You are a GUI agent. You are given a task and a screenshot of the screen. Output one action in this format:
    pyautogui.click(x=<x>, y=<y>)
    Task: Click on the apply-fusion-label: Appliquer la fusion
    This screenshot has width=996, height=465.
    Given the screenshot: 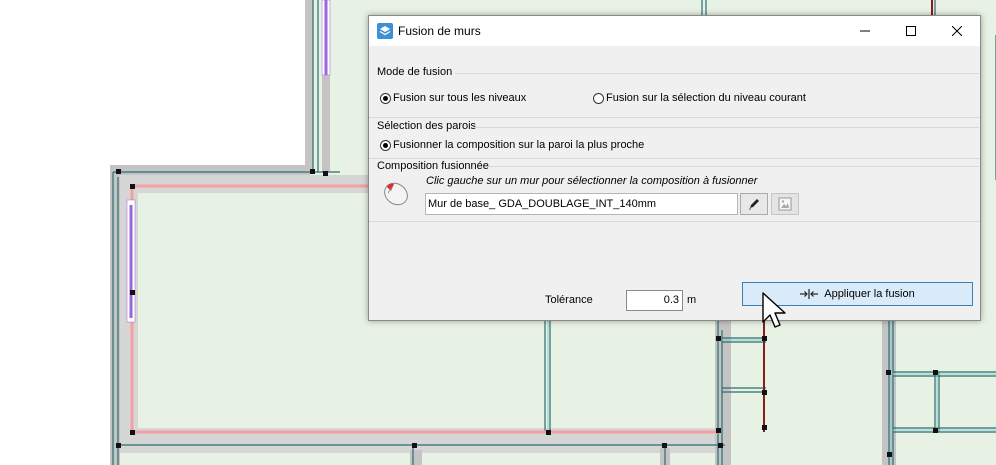 What is the action you would take?
    pyautogui.click(x=869, y=294)
    